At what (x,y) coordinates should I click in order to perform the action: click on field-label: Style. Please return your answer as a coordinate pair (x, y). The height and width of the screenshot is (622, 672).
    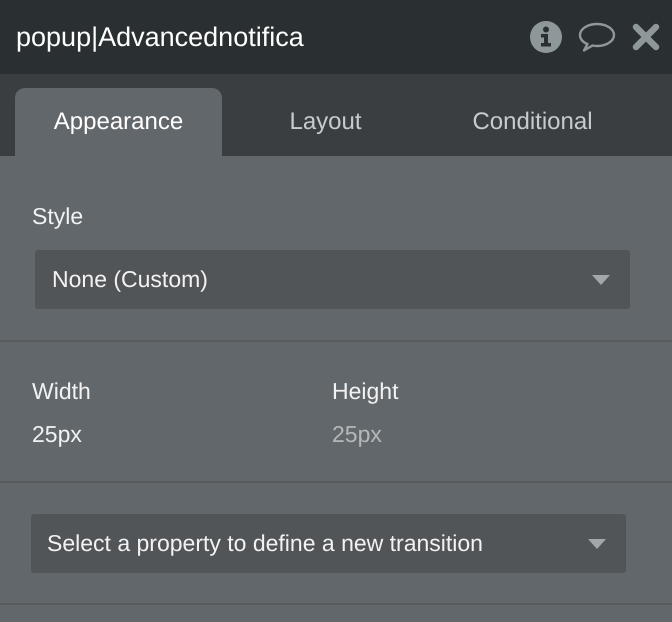
    Looking at the image, I should click on (58, 216).